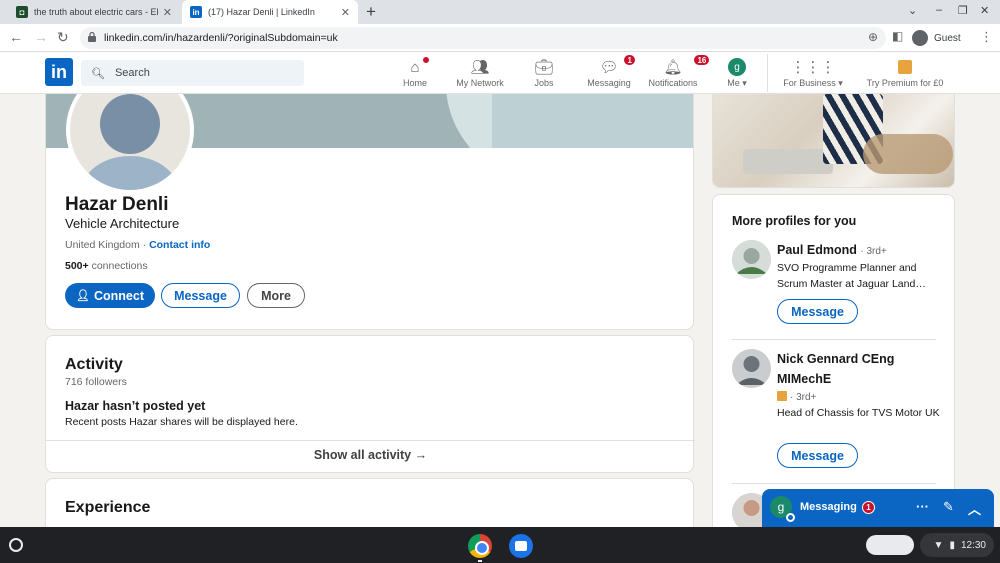  I want to click on nav-for-business: ⋮⋮⋮ For Business ▾, so click(813, 74).